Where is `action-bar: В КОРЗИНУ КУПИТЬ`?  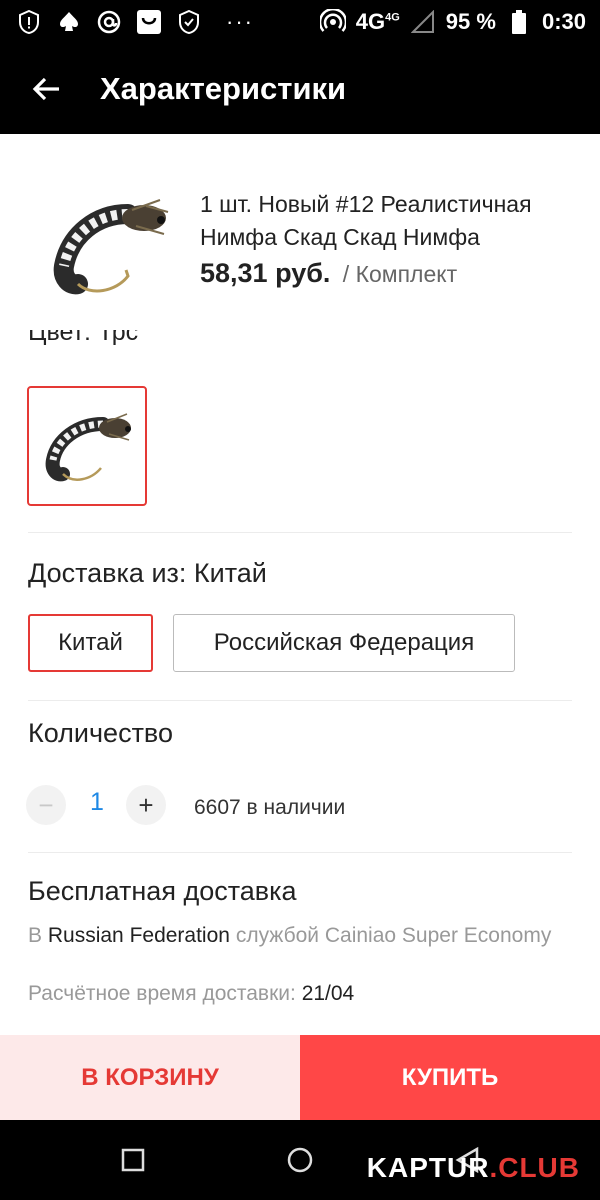
action-bar: В КОРЗИНУ КУПИТЬ is located at coordinates (300, 1077).